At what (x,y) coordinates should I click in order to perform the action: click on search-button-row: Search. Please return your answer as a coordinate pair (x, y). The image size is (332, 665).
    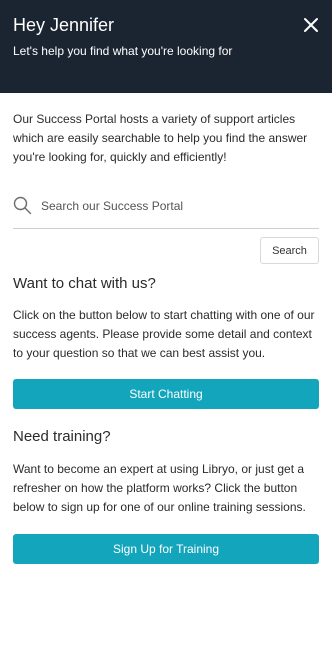
    Looking at the image, I should click on (166, 250).